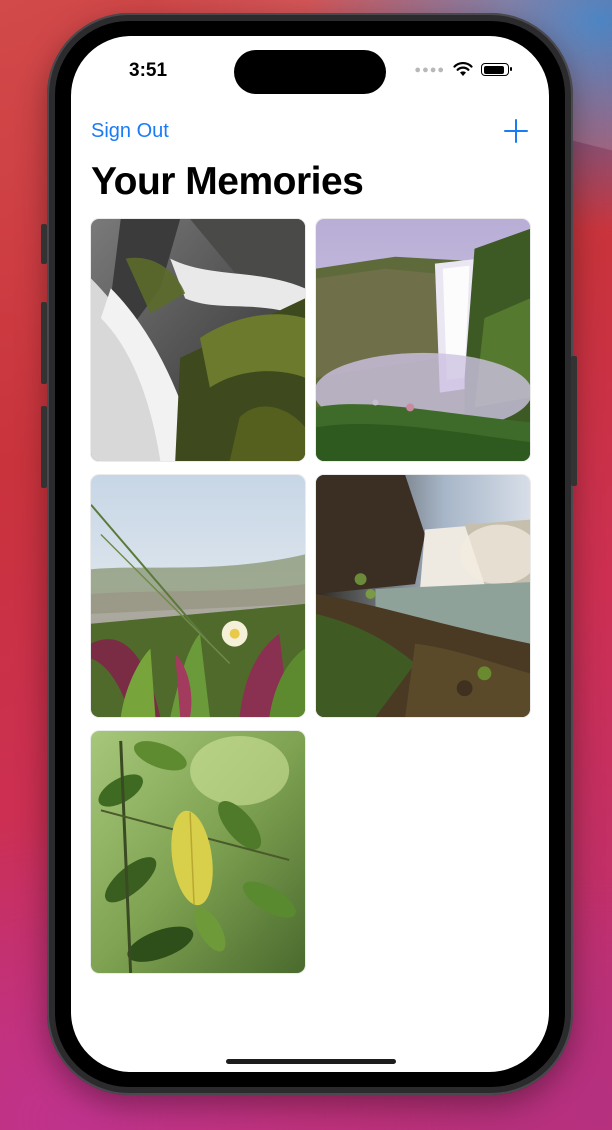  I want to click on volume-up-button, so click(44, 343).